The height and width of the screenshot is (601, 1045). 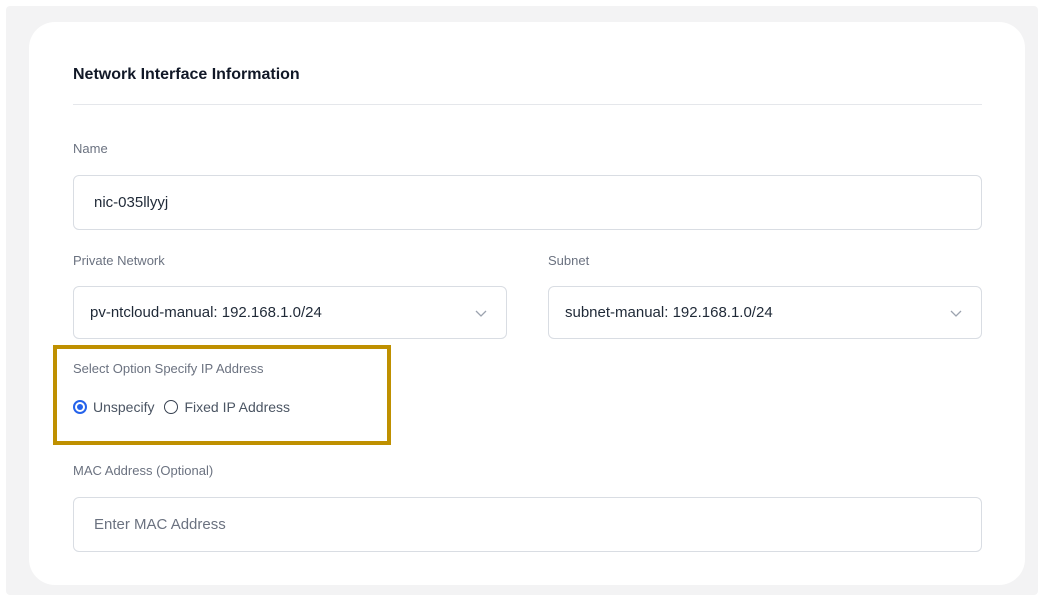 I want to click on radio-unspecify-label: Unspecify, so click(x=124, y=407).